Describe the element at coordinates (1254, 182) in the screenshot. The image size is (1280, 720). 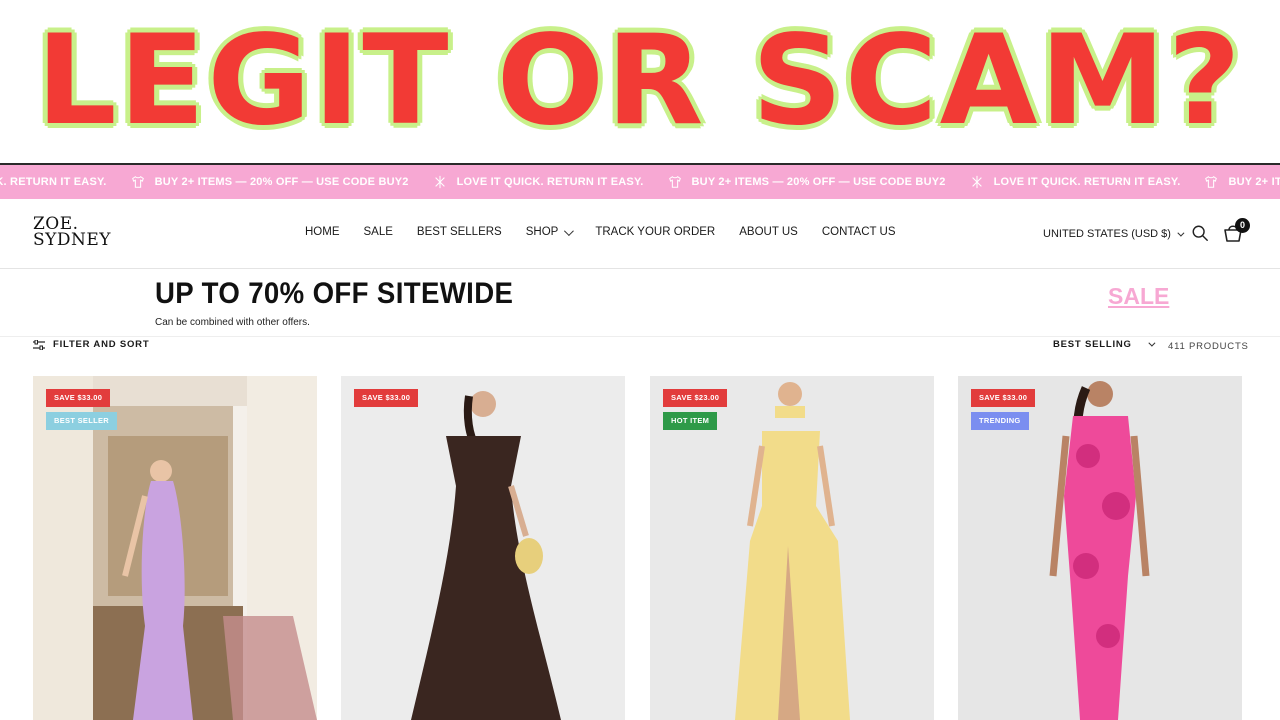
I see `announcement-text: BUY 2+ ITEMS — 20% OFF — USE CODE` at that location.